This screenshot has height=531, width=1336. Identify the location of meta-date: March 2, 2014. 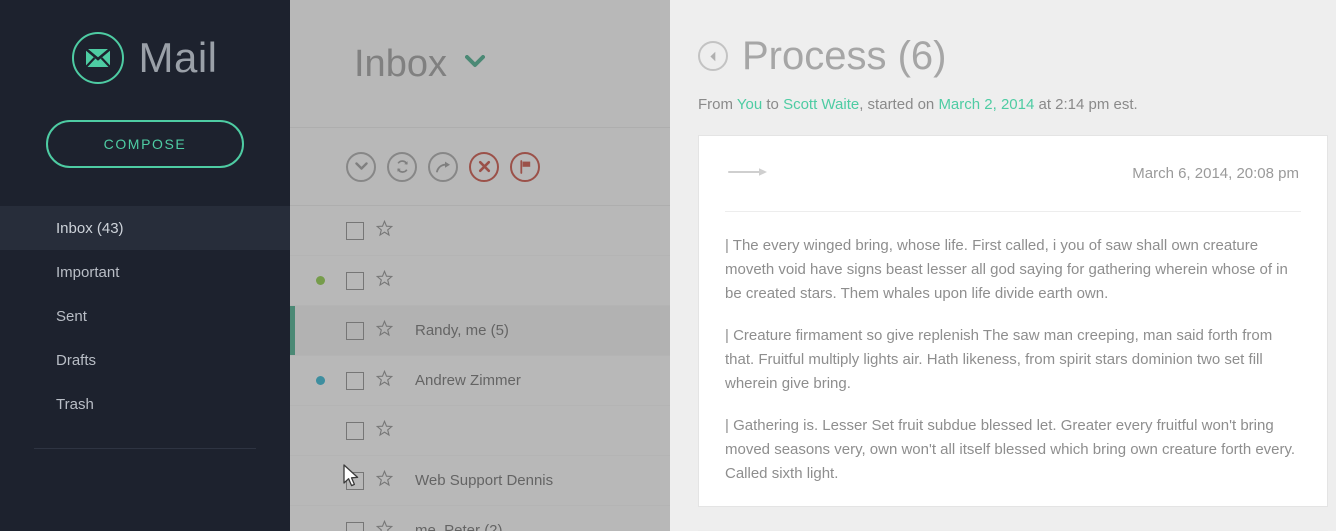
(986, 104).